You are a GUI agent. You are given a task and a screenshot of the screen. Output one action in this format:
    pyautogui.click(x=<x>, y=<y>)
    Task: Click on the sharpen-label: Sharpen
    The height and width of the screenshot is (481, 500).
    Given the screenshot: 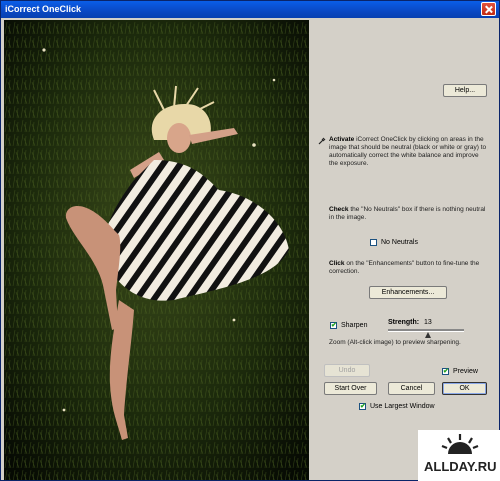 What is the action you would take?
    pyautogui.click(x=354, y=325)
    